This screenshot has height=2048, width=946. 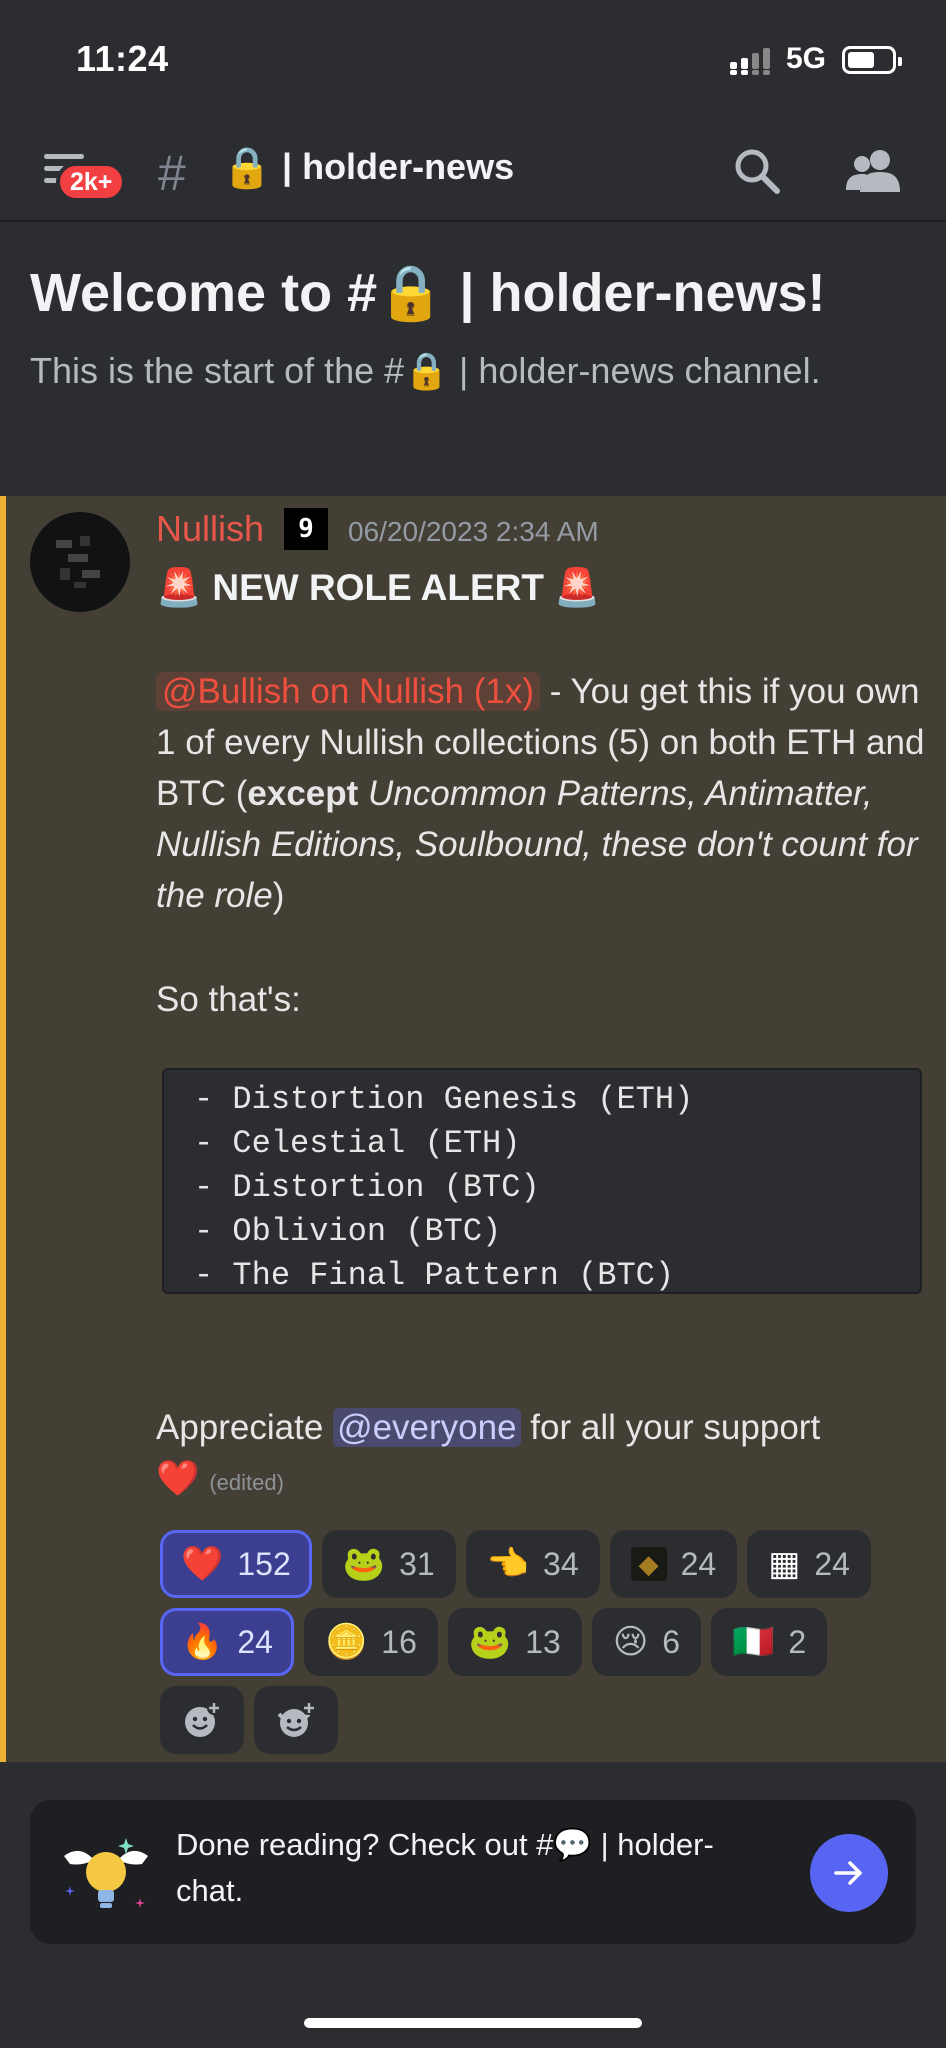 I want to click on code-line: - Distortion (BTC), so click(x=367, y=1187).